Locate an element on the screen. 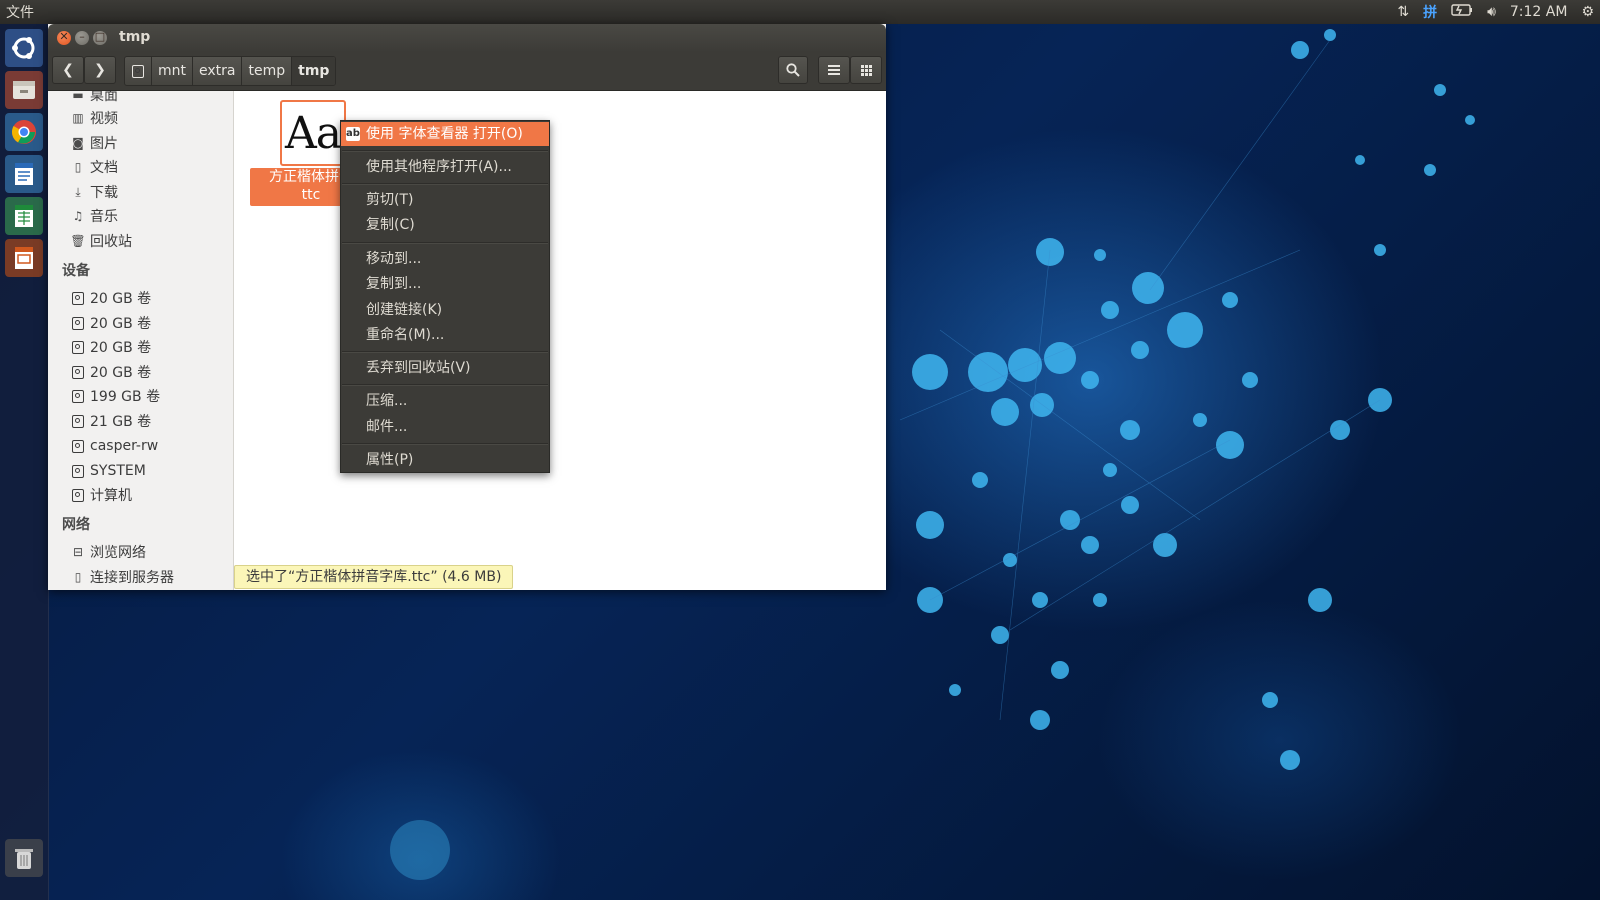 This screenshot has height=900, width=1600. launcher is located at coordinates (24, 462).